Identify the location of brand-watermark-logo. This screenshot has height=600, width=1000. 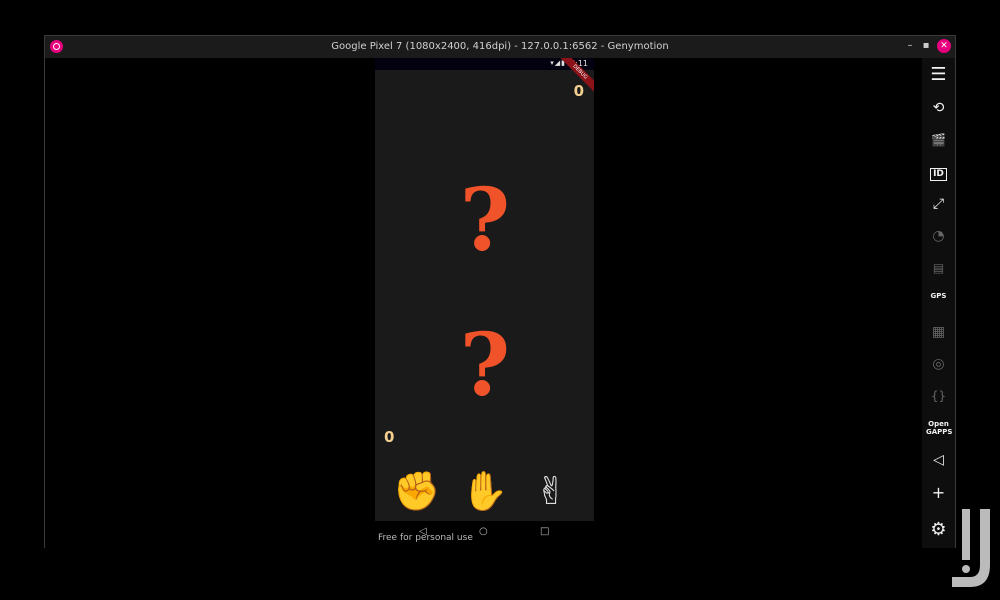
(971, 548).